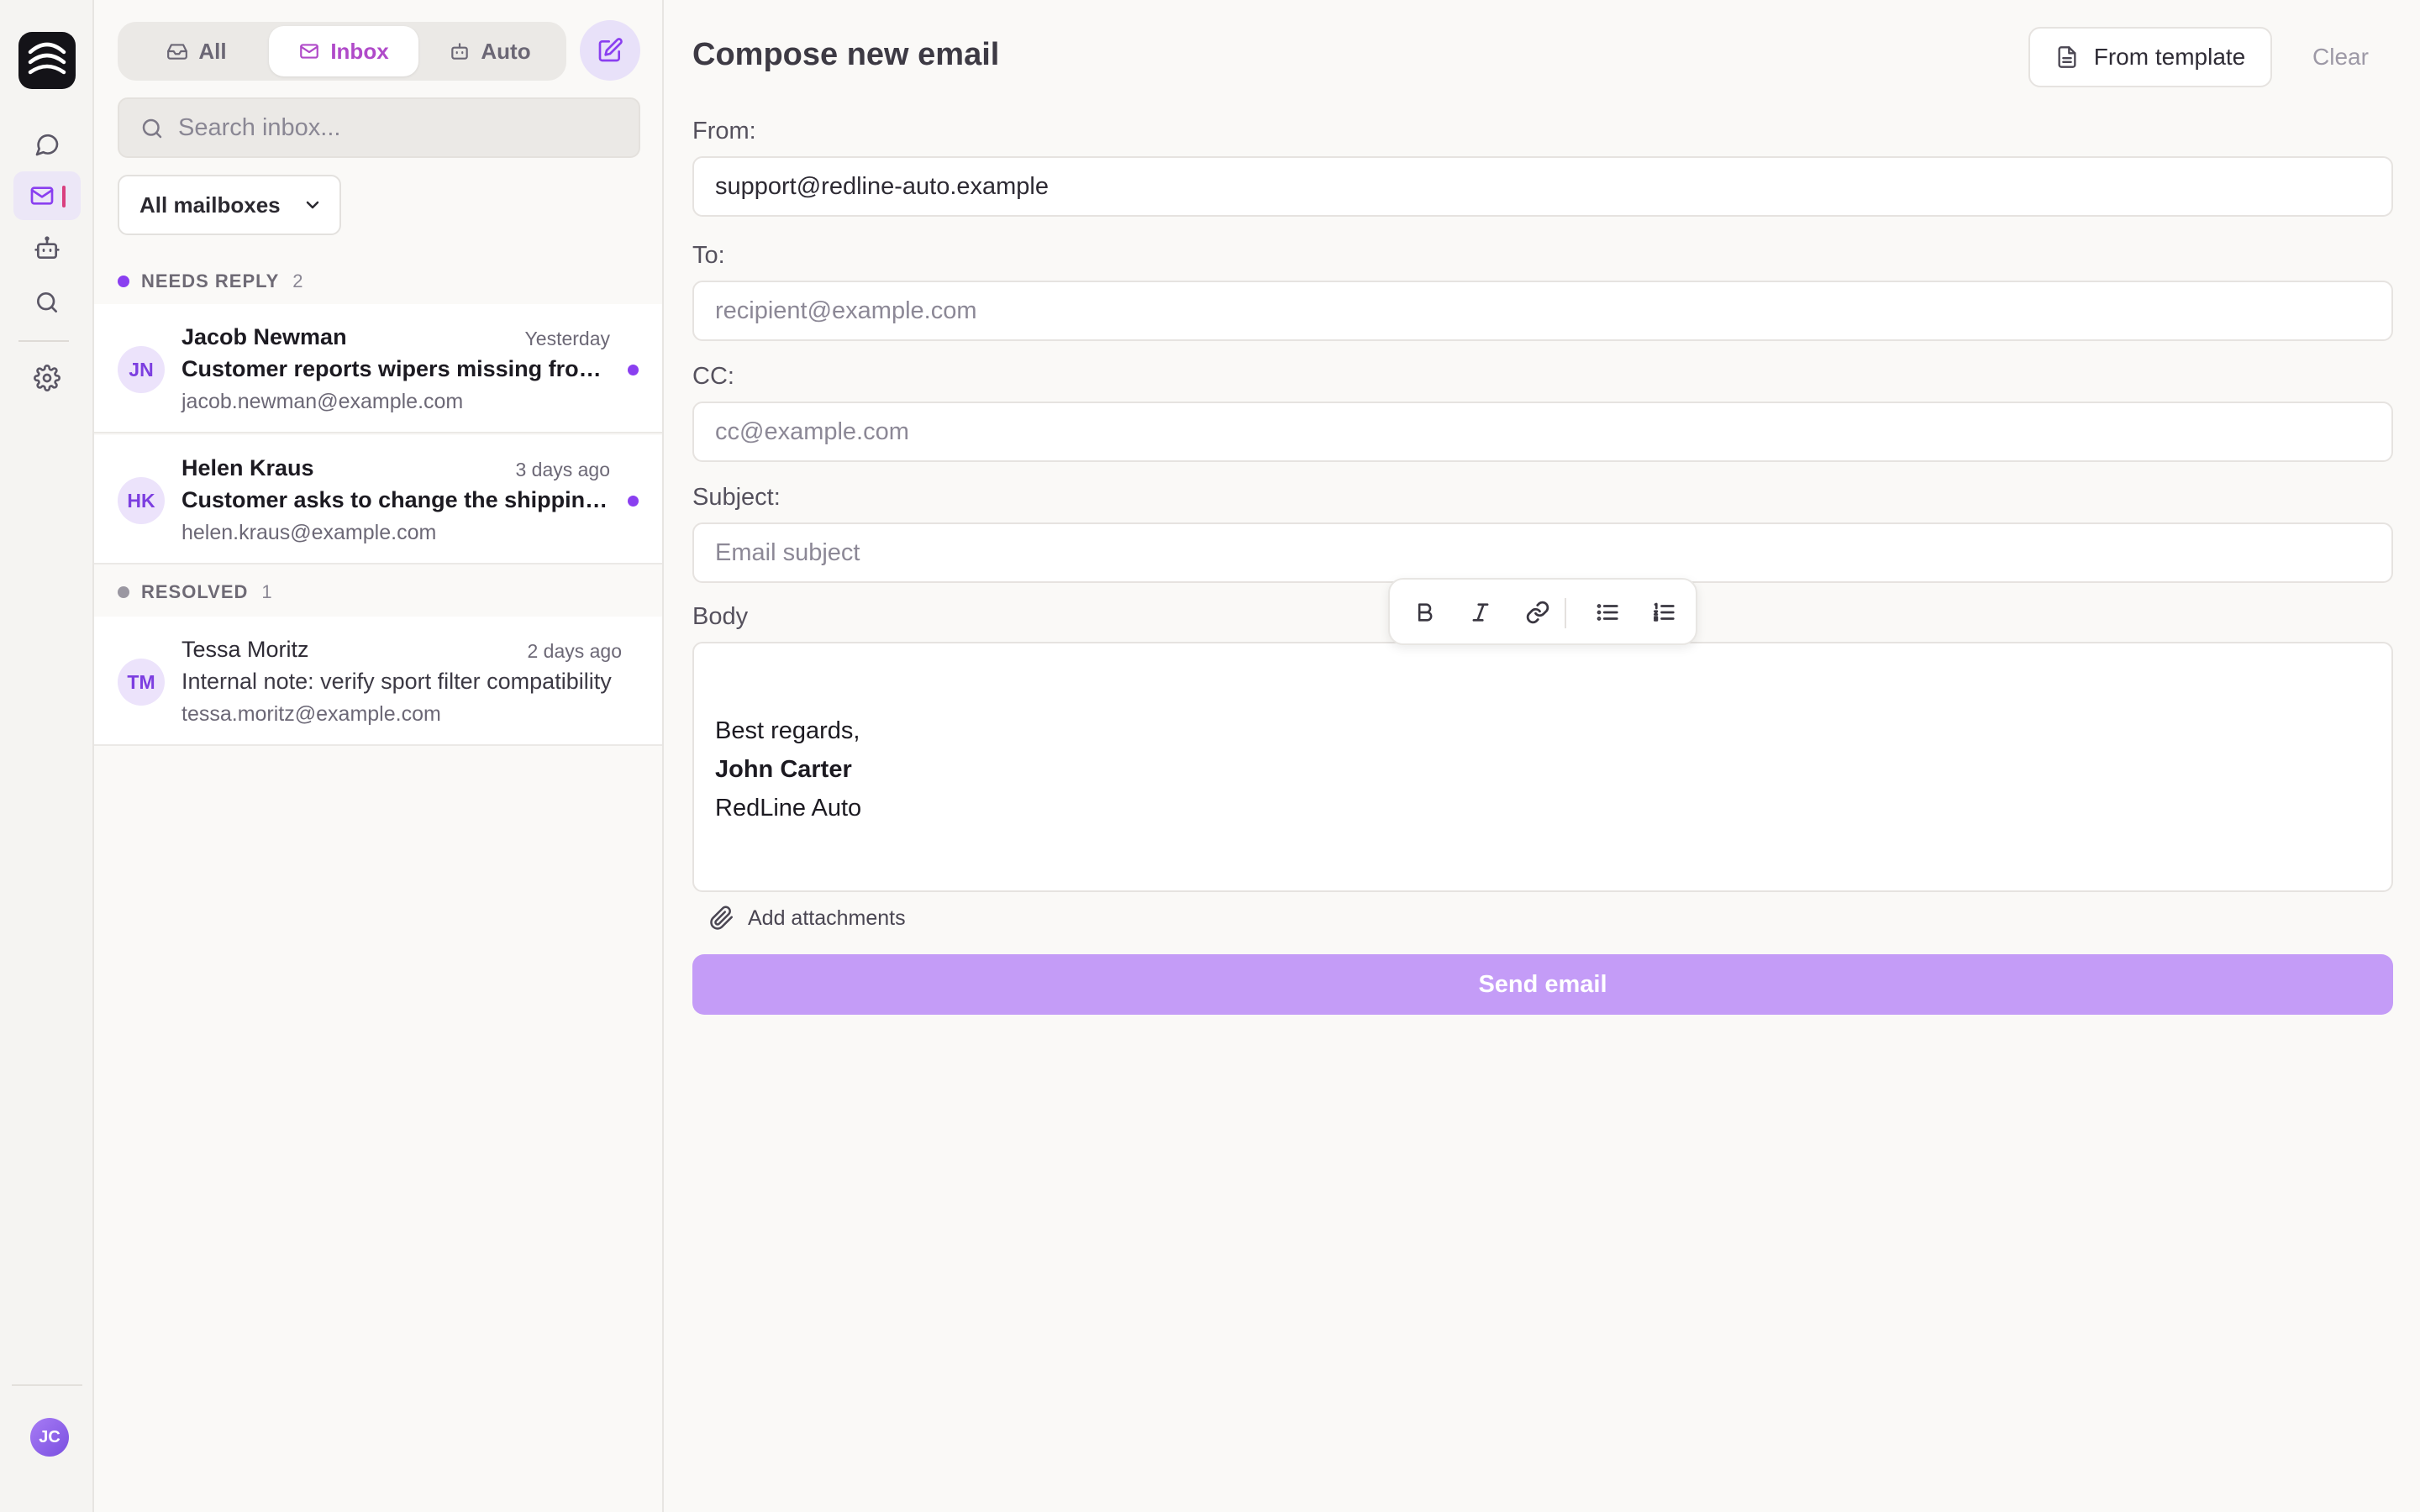 The height and width of the screenshot is (1512, 2420). Describe the element at coordinates (43, 341) in the screenshot. I see `rail-divider` at that location.